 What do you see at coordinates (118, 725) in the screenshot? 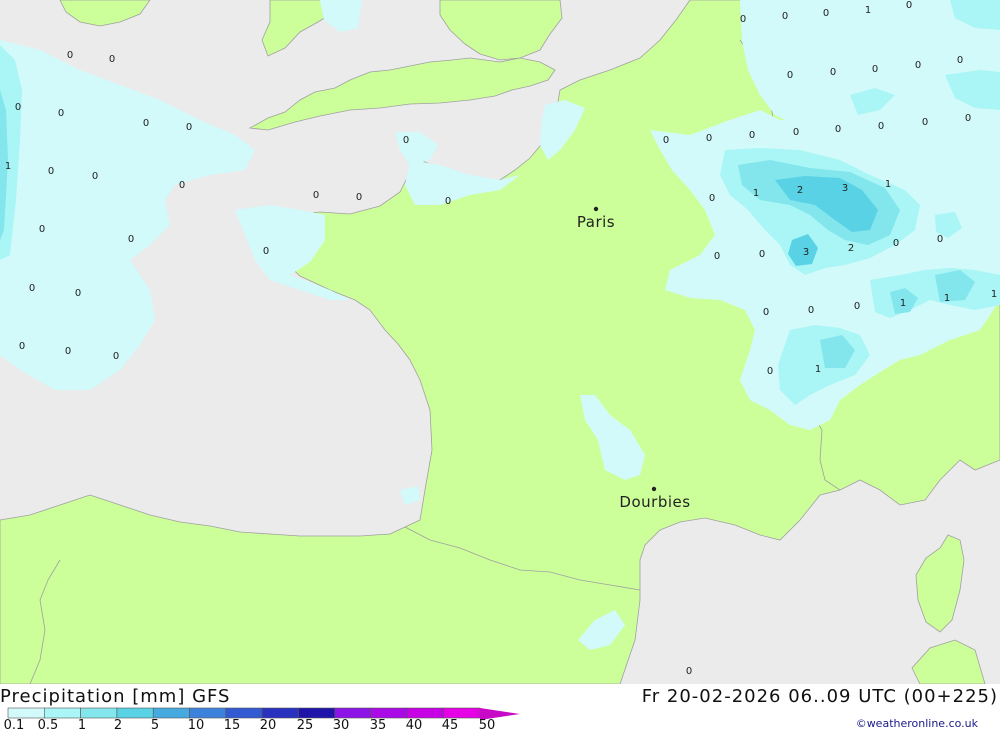
I see `legend-tick: 2` at bounding box center [118, 725].